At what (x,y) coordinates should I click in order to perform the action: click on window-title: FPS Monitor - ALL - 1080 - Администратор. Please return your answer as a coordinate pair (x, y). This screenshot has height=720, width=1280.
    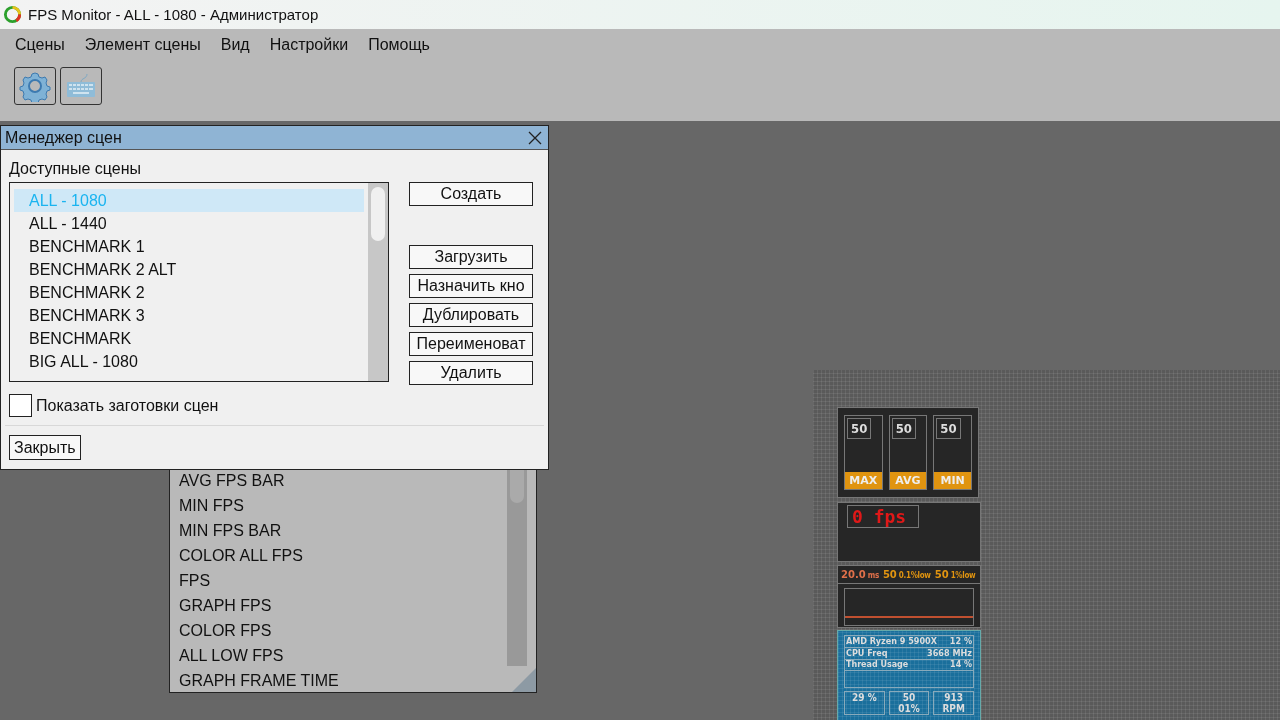
    Looking at the image, I should click on (173, 14).